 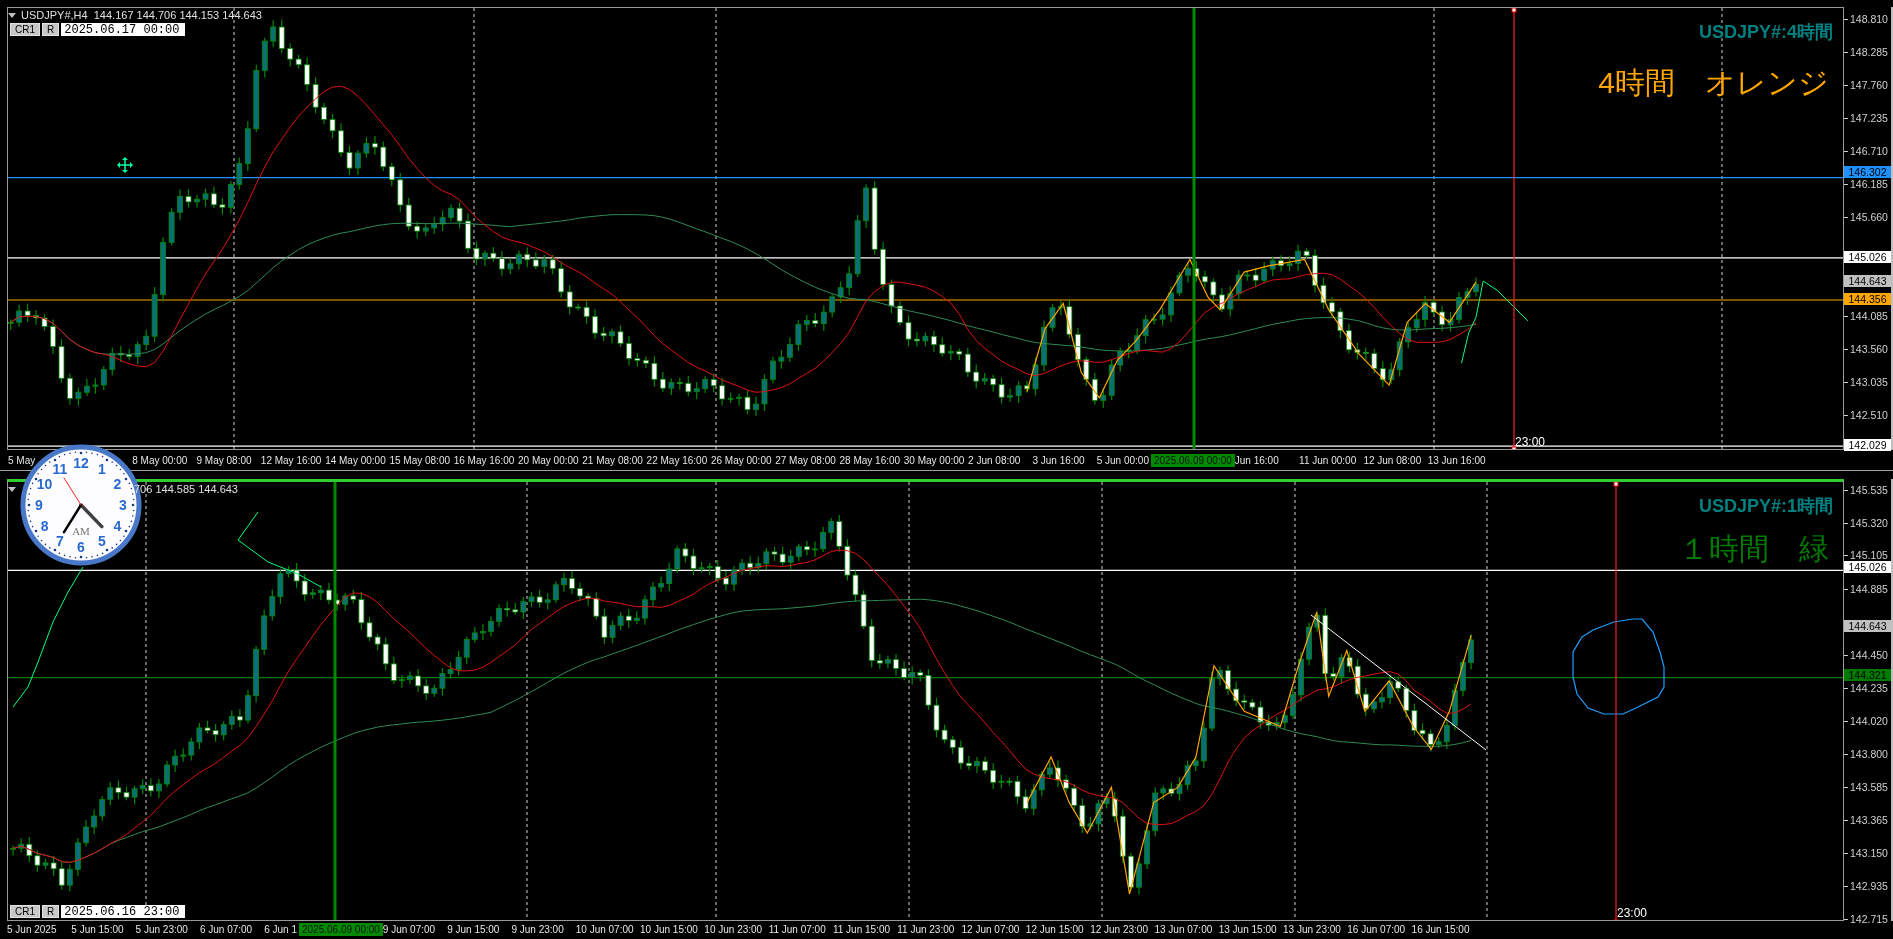 I want to click on time-axis-label: 28 May 16:00, so click(x=870, y=460).